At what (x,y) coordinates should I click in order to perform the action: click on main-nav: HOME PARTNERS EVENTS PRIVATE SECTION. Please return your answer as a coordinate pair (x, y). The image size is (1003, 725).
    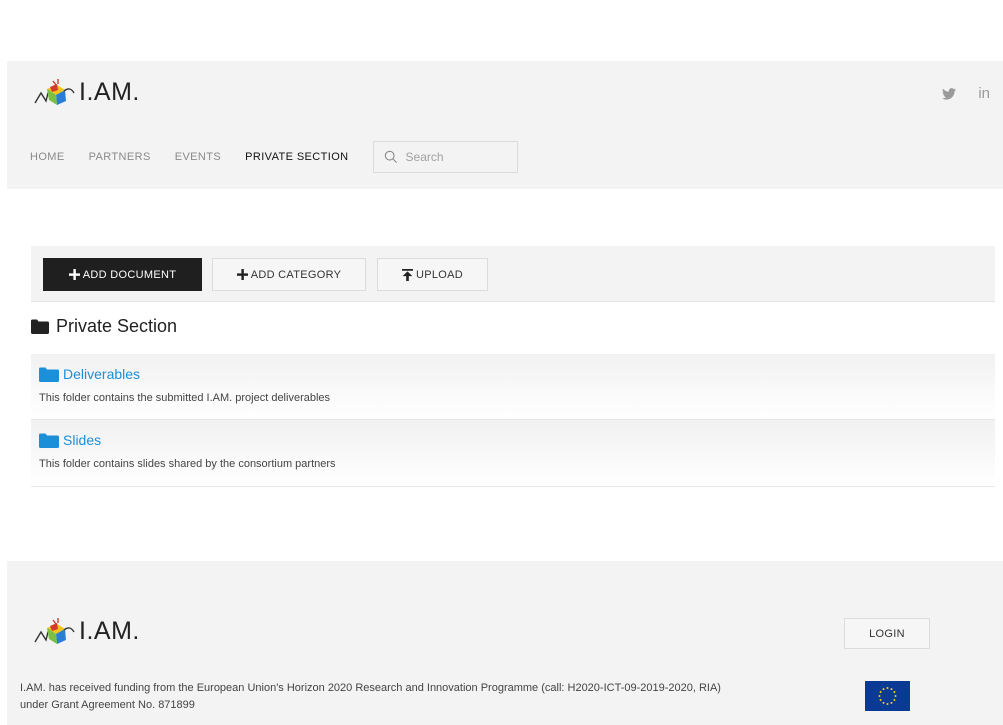
    Looking at the image, I should click on (274, 157).